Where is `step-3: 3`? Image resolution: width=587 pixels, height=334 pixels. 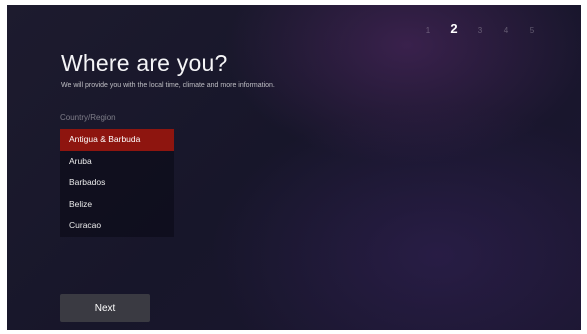 step-3: 3 is located at coordinates (480, 30).